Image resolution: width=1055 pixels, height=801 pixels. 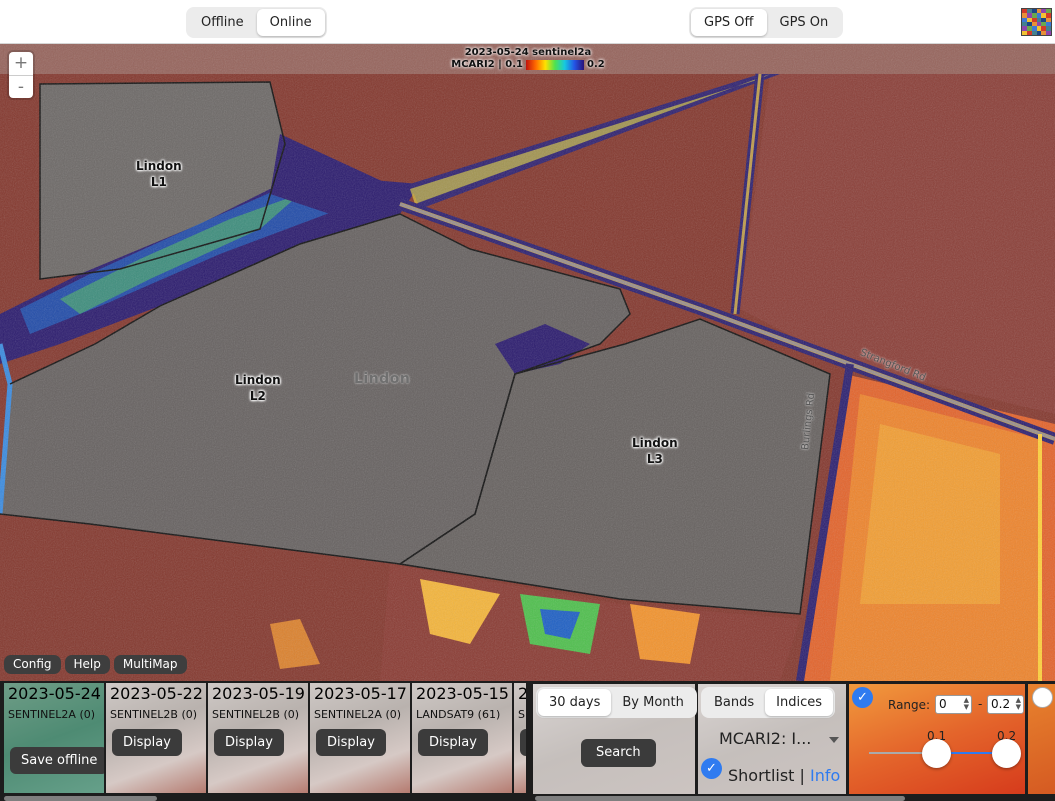 What do you see at coordinates (528, 52) in the screenshot?
I see `legend-title: 2023-05-24 sentinel2a` at bounding box center [528, 52].